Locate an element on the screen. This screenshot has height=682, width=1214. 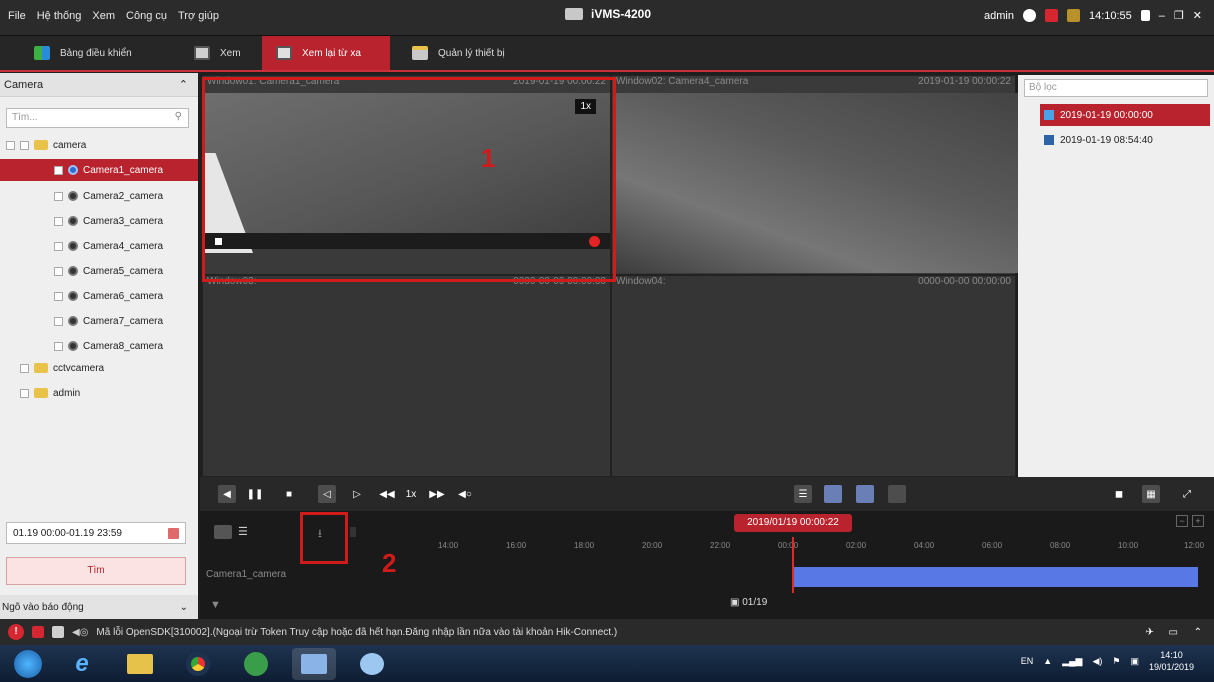
tab-dashboard: Bảng điều khiển is located at coordinates (83, 53).